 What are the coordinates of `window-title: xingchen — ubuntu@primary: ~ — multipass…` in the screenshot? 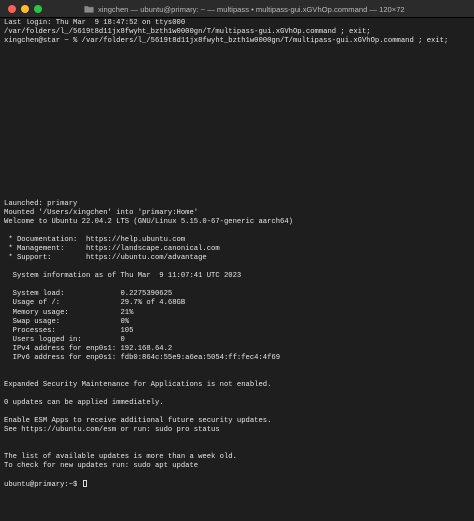 It's located at (251, 9).